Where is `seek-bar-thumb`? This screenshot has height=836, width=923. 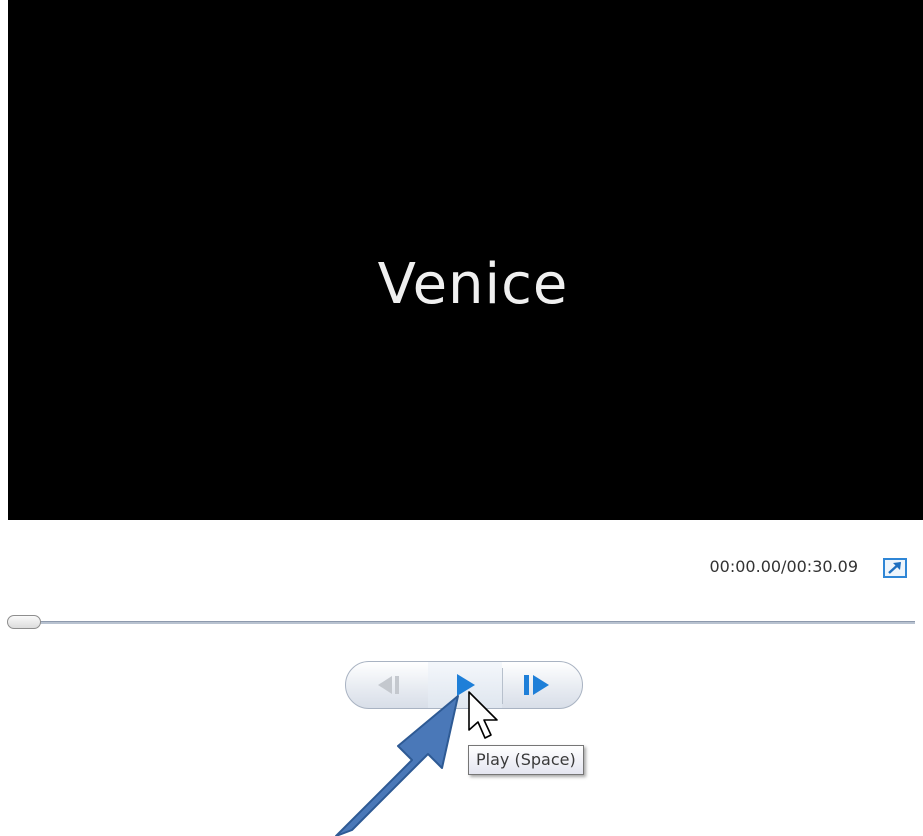
seek-bar-thumb is located at coordinates (24, 622).